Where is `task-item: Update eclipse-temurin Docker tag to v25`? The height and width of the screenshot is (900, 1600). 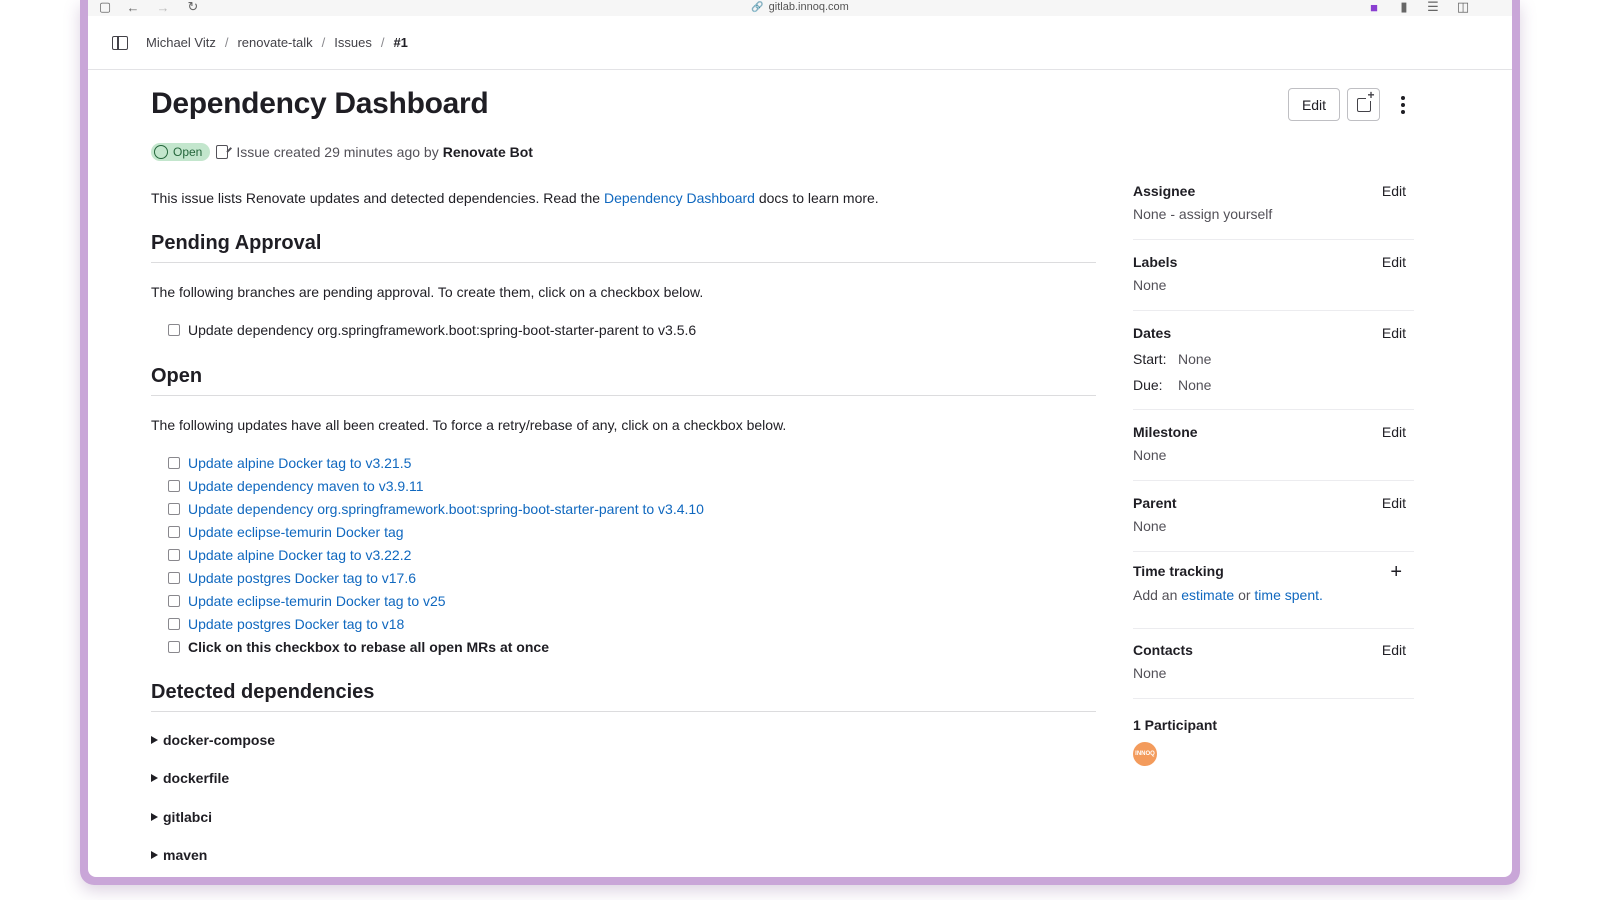
task-item: Update eclipse-temurin Docker tag to v25 is located at coordinates (307, 601).